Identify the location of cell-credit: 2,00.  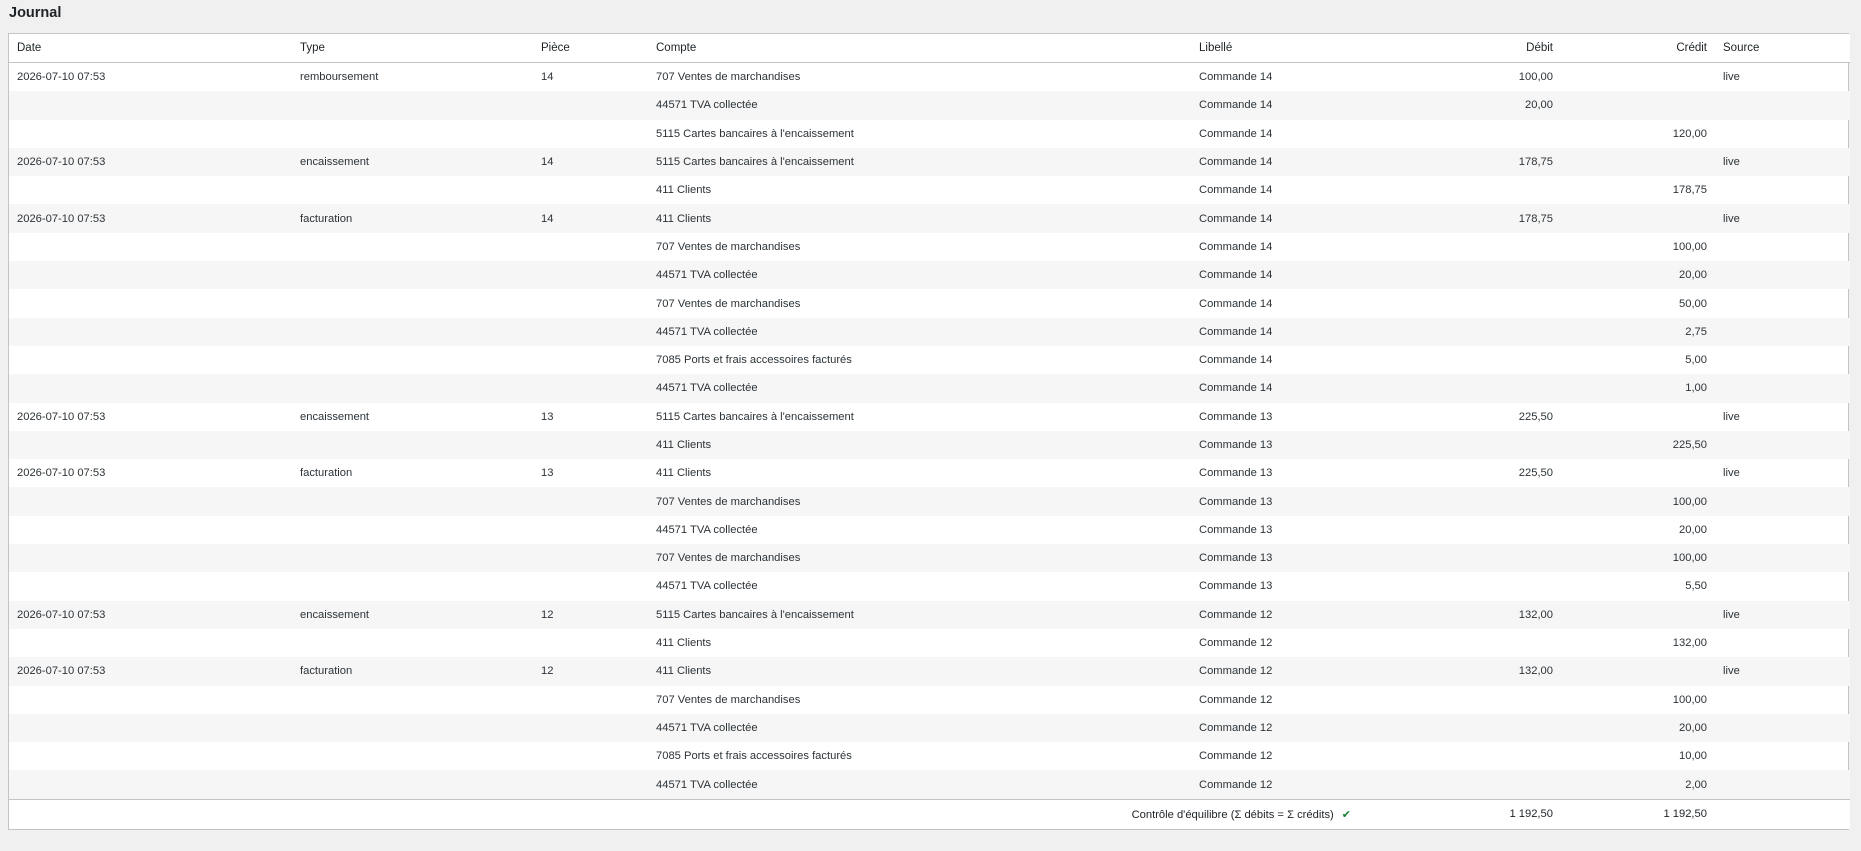
(1638, 785).